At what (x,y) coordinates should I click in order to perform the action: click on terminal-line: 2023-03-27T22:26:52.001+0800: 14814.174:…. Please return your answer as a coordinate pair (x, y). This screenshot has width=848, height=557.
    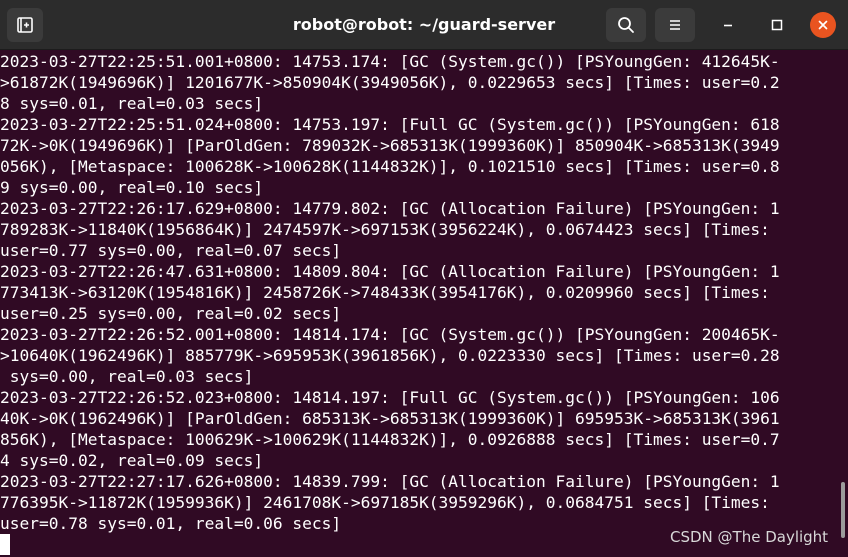
    Looking at the image, I should click on (390, 334).